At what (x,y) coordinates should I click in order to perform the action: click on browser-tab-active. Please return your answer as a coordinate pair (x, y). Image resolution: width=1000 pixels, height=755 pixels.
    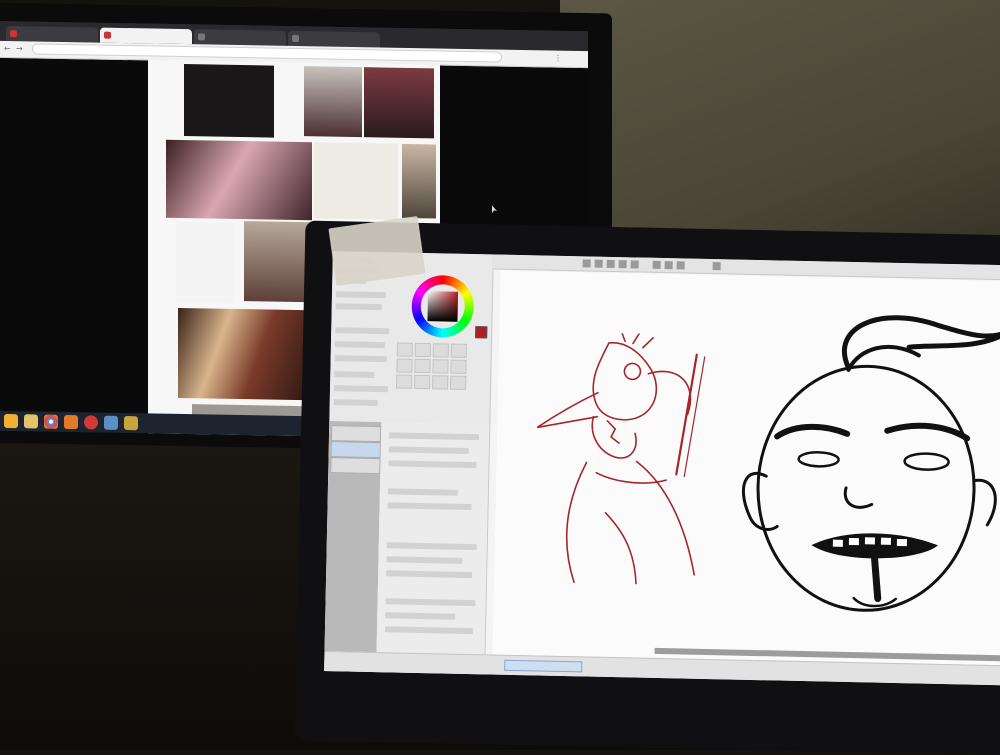
    Looking at the image, I should click on (146, 36).